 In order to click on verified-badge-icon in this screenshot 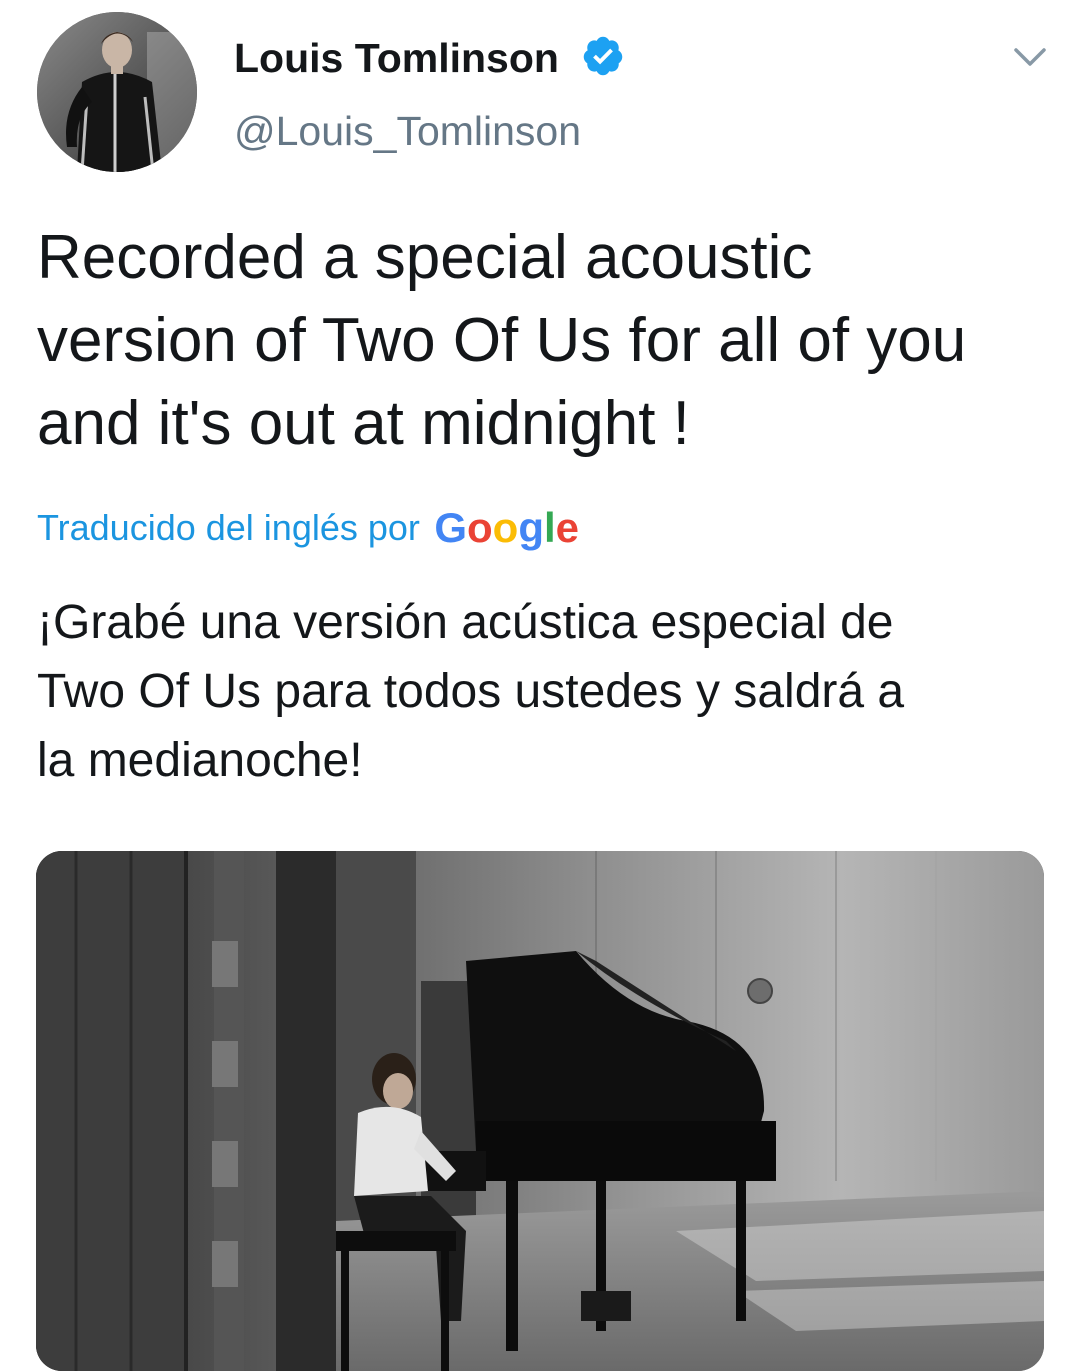, I will do `click(603, 56)`.